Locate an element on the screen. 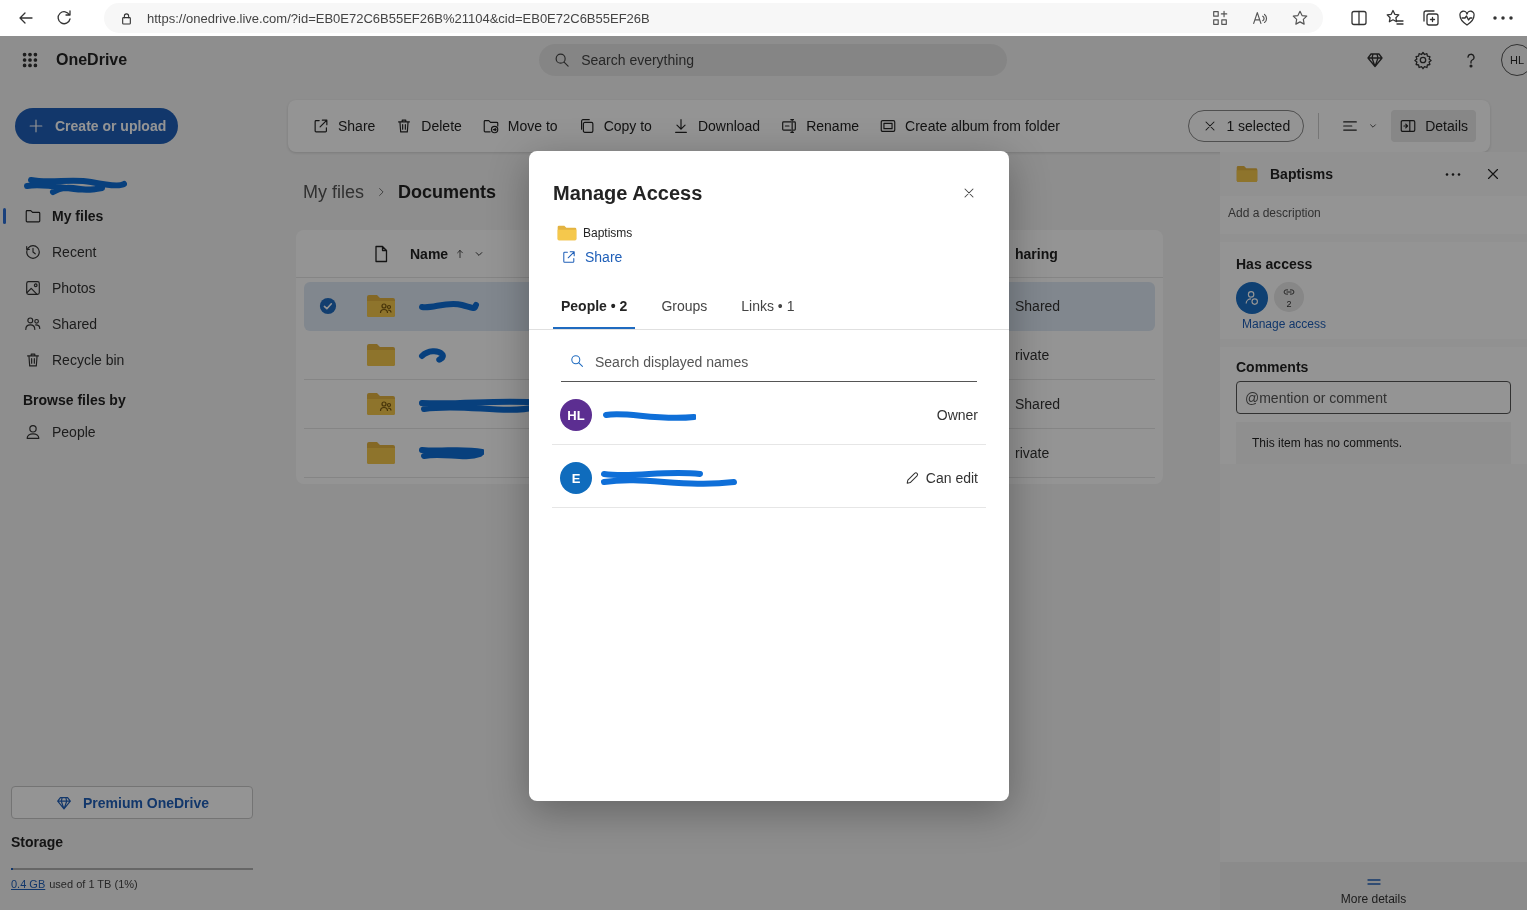 The image size is (1527, 910). section-heading: Comments is located at coordinates (1273, 367).